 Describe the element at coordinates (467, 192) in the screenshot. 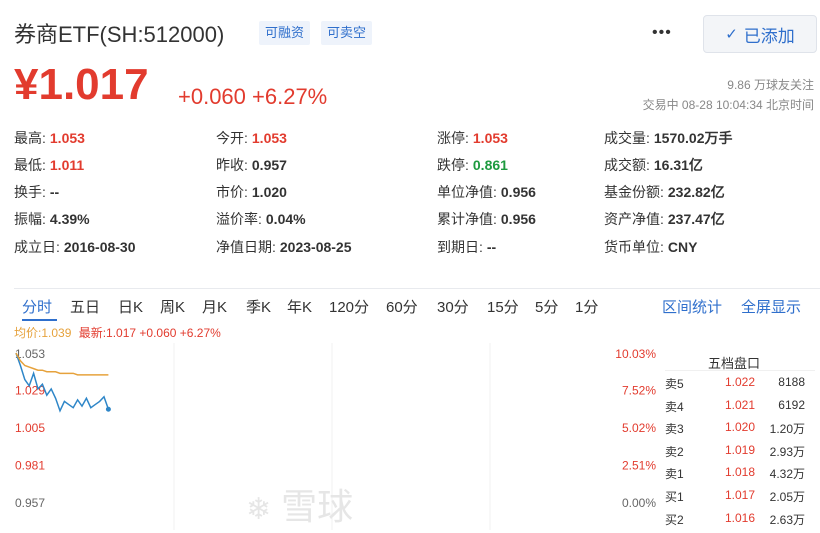

I see `stat-label: 单位净值:` at that location.